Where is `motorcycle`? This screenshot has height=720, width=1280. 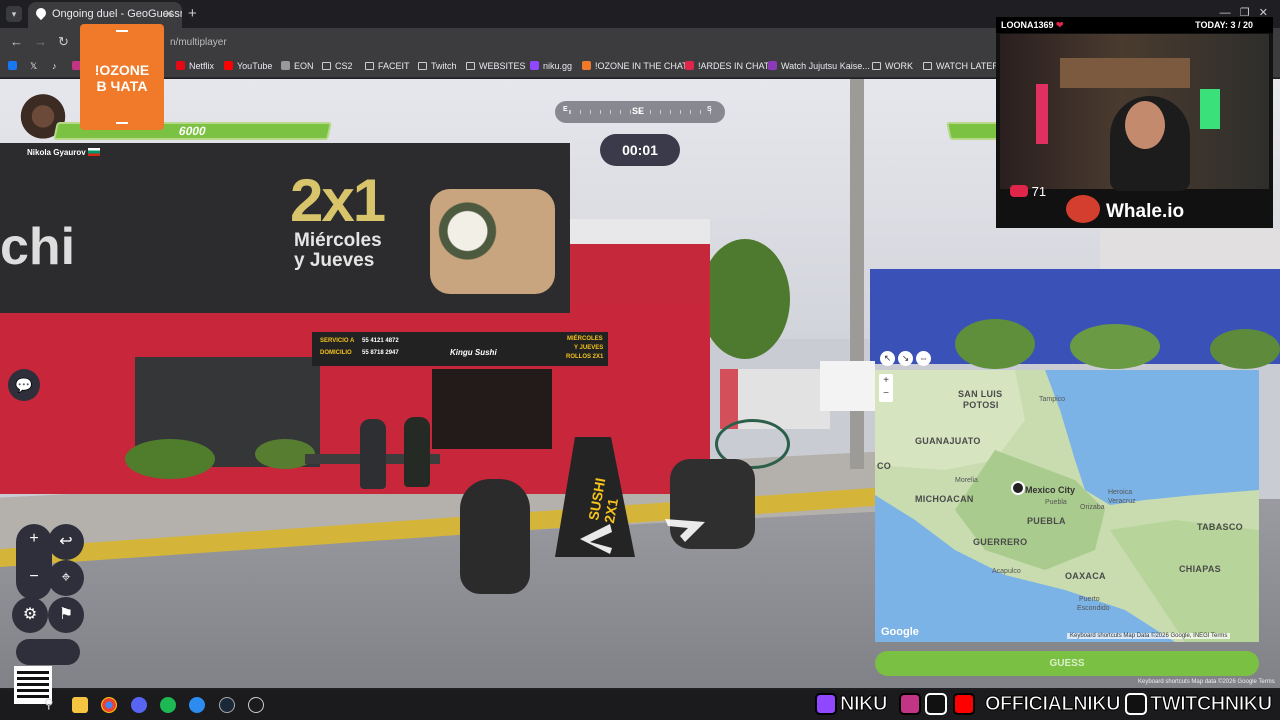
motorcycle is located at coordinates (495, 536).